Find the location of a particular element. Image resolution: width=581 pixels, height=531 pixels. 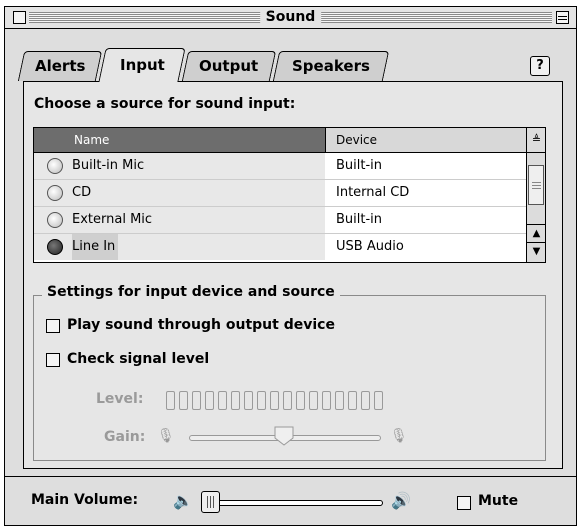

gain-slider-thumb is located at coordinates (284, 436).